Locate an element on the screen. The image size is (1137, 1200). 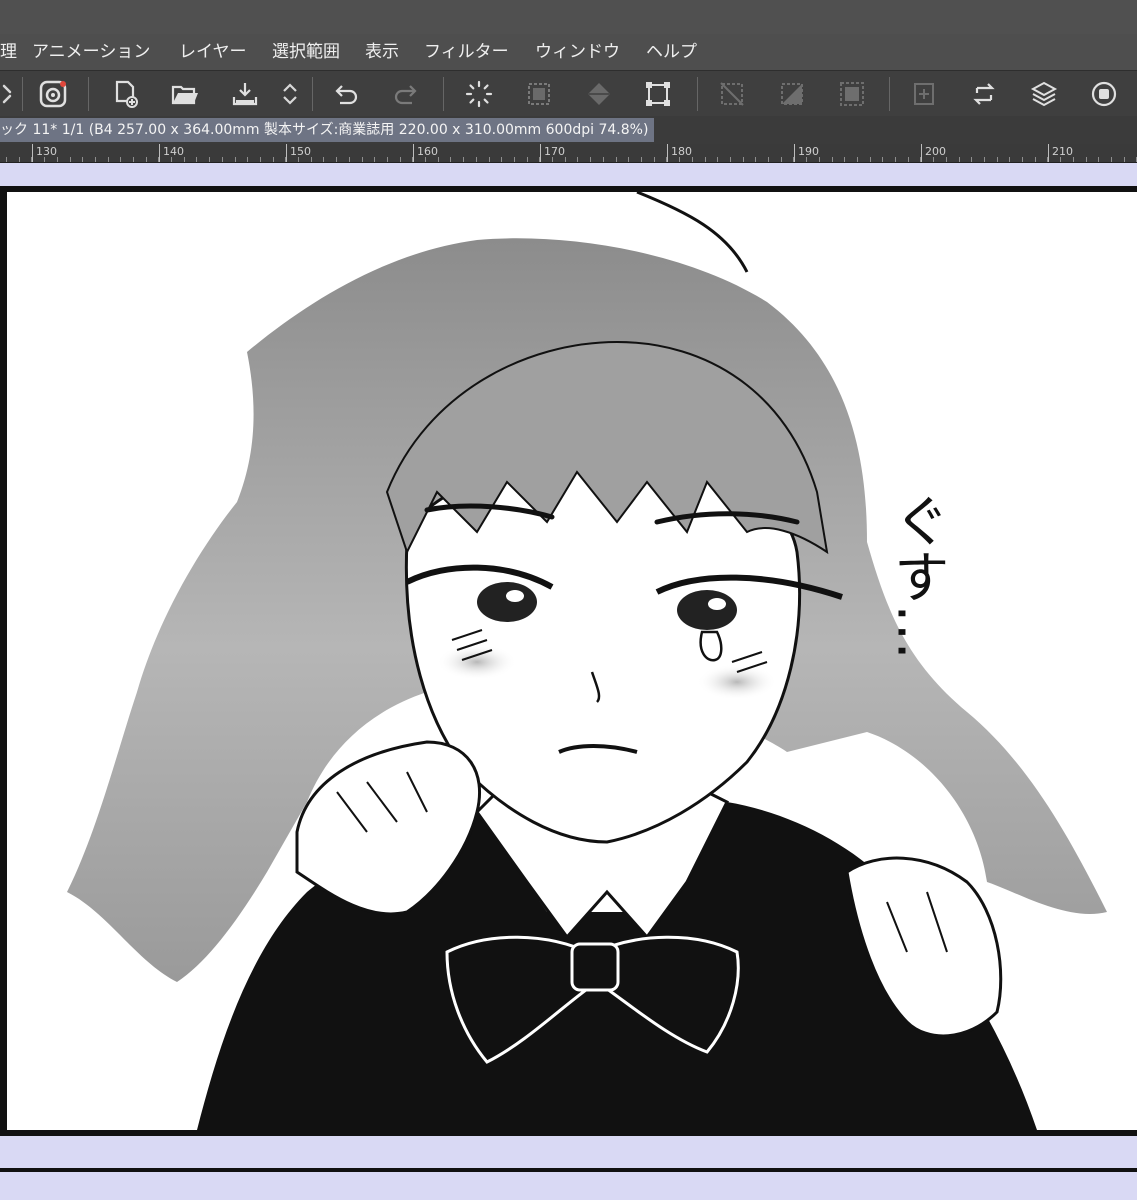
save-icon is located at coordinates (245, 94).